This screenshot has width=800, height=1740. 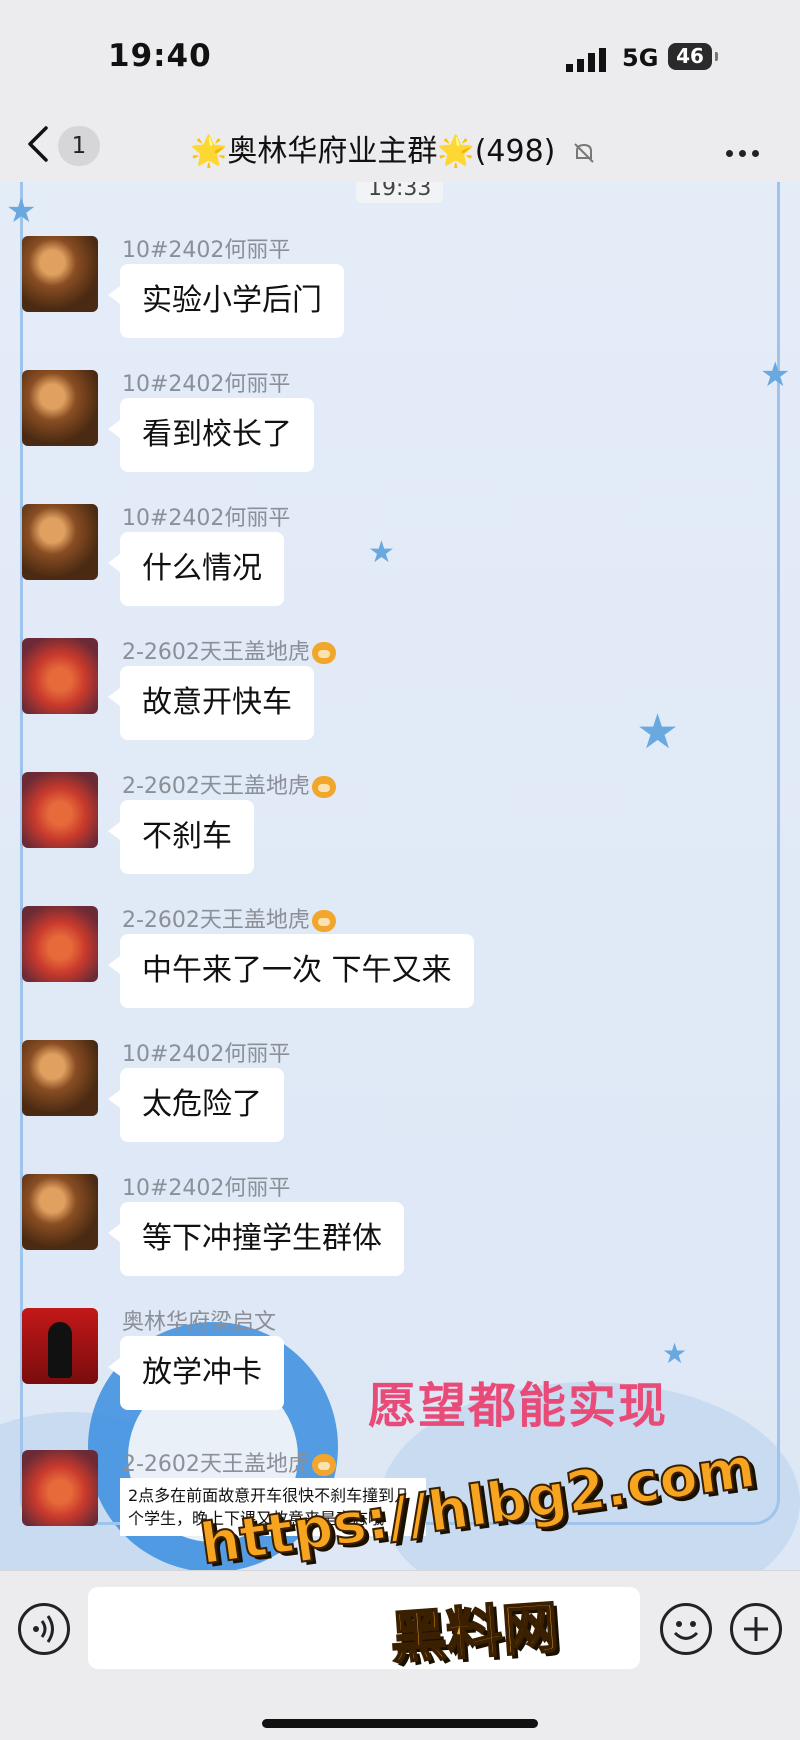 I want to click on more-dots-icon, so click(x=745, y=151).